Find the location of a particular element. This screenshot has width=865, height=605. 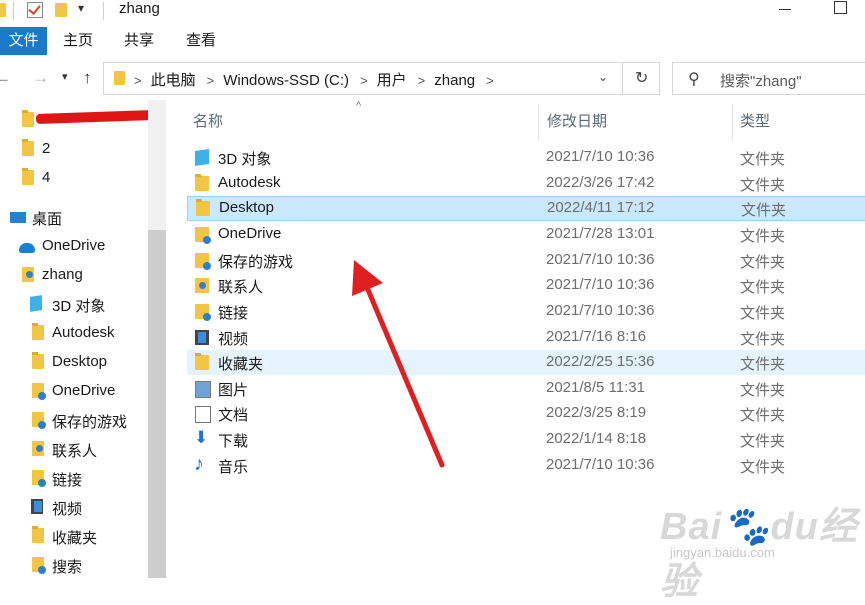

table-row: 联系人 2021/7/10 10:36 文件夹 is located at coordinates (526, 285).